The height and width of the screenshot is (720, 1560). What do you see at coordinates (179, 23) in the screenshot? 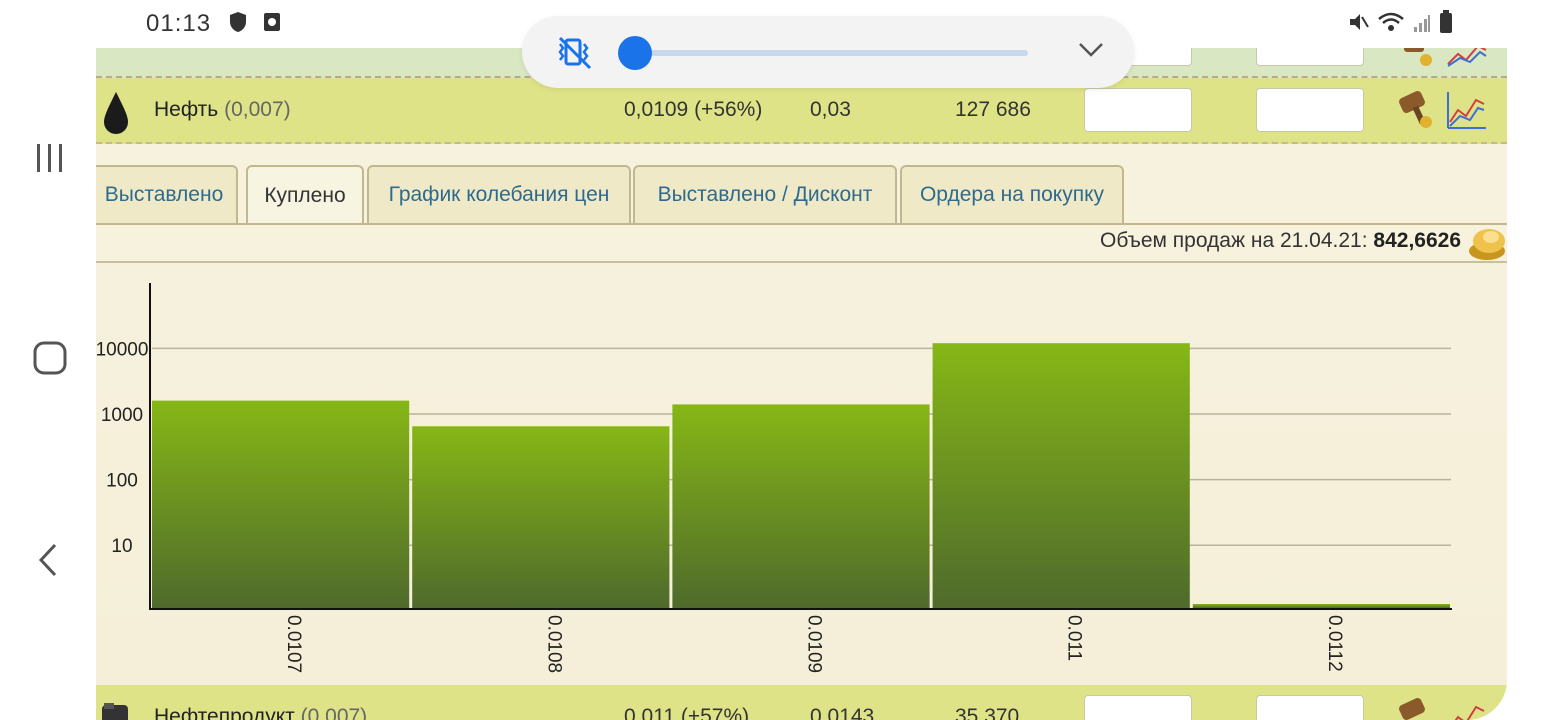
I see `status-time: 01:13` at bounding box center [179, 23].